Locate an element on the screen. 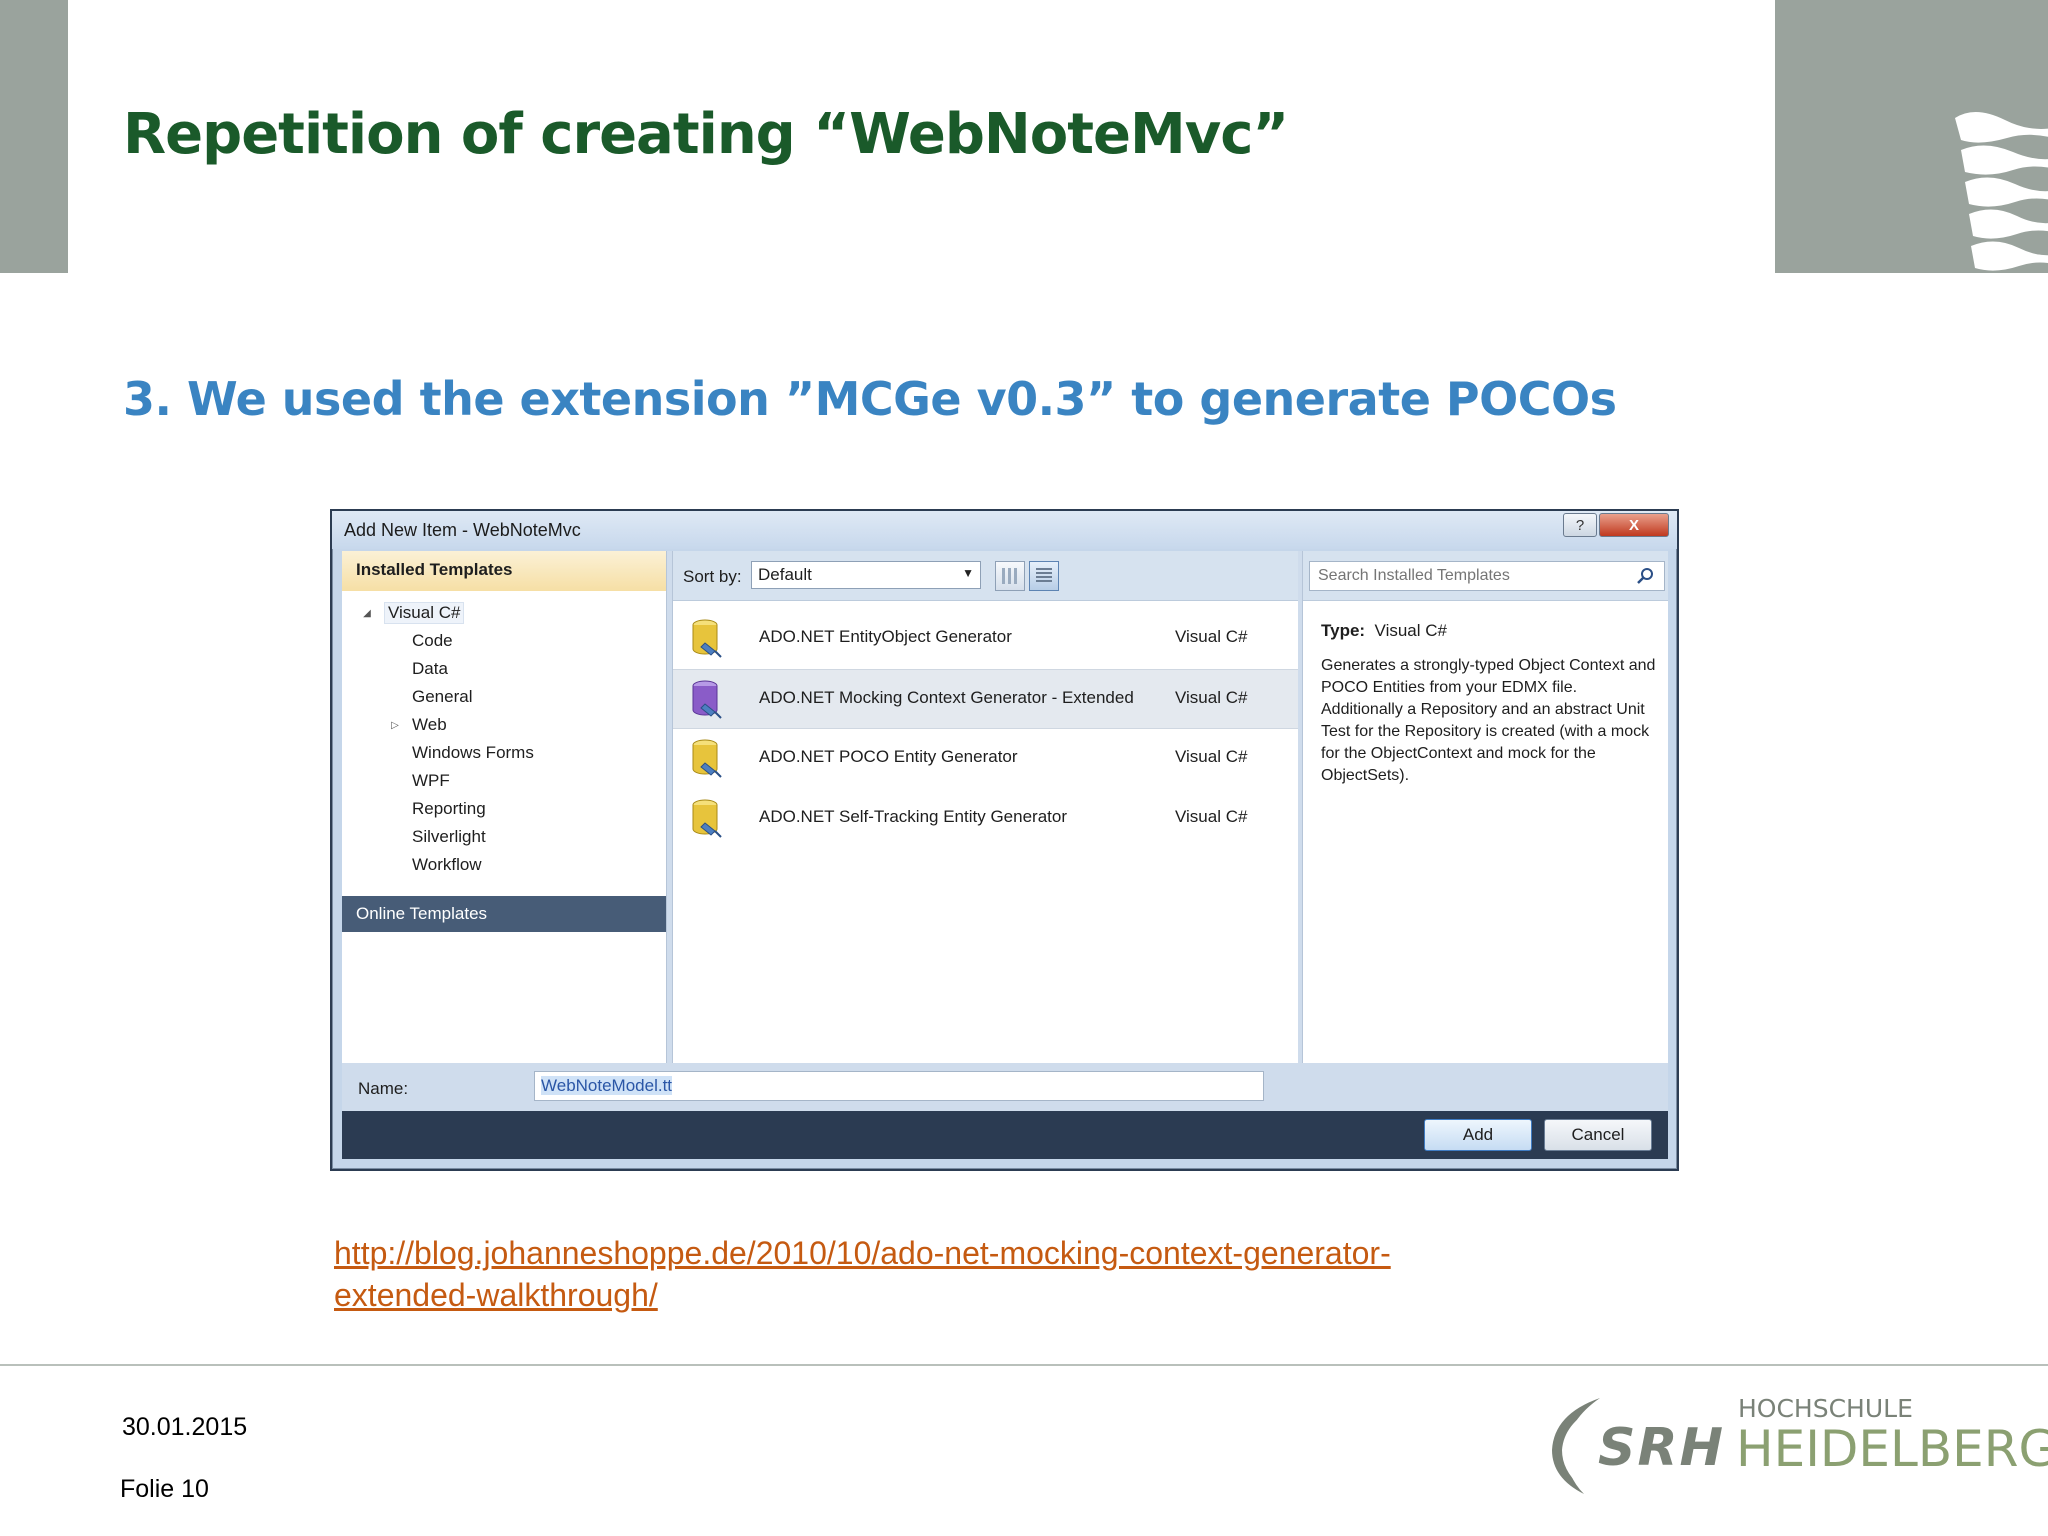 This screenshot has width=2048, height=1536. tree-item-web: ▷ Web is located at coordinates (504, 725).